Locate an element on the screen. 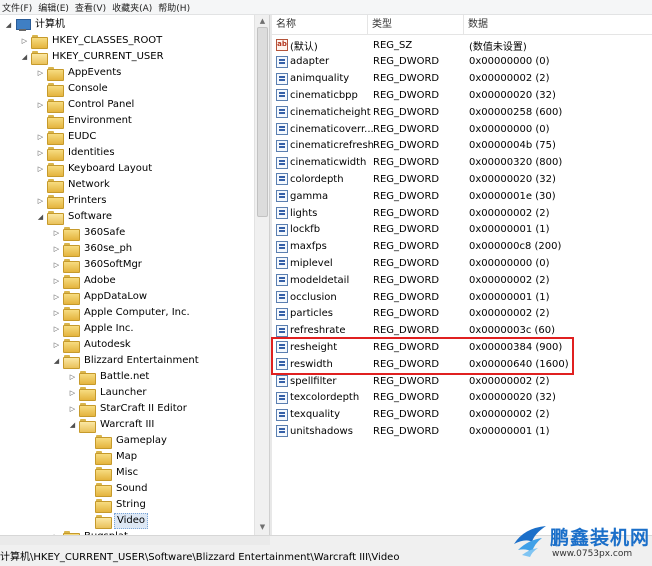 The image size is (652, 566). tree-node: Gameplay is located at coordinates (126, 441).